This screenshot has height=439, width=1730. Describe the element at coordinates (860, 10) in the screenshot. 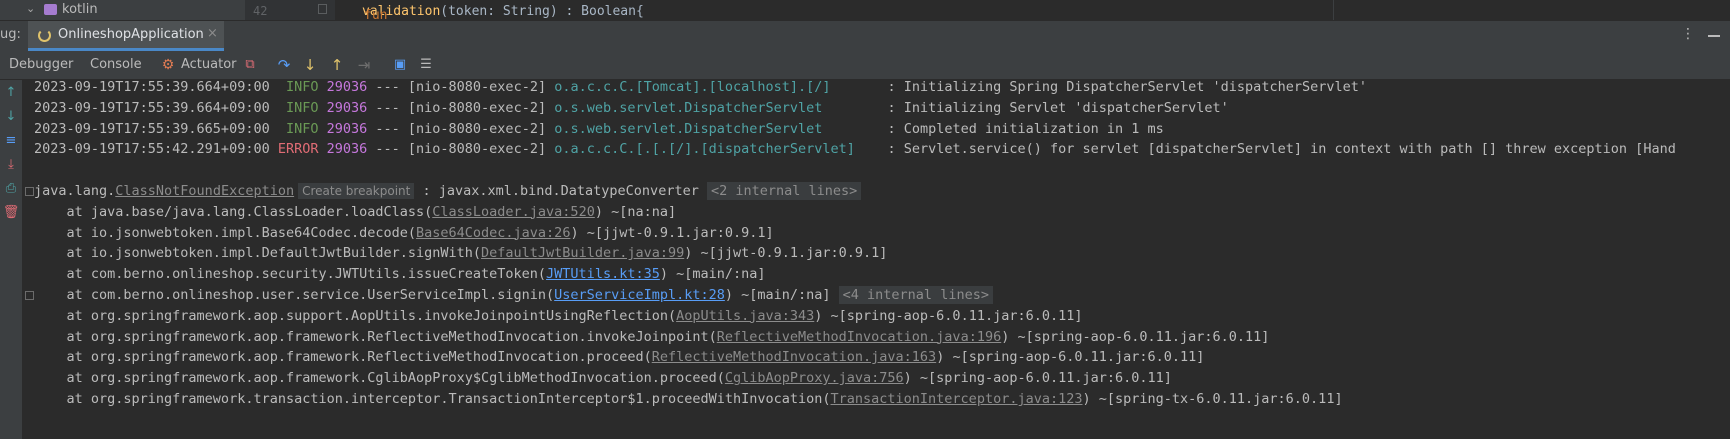

I see `editor-code-line: fun validation(token: String) : Boolean{` at that location.